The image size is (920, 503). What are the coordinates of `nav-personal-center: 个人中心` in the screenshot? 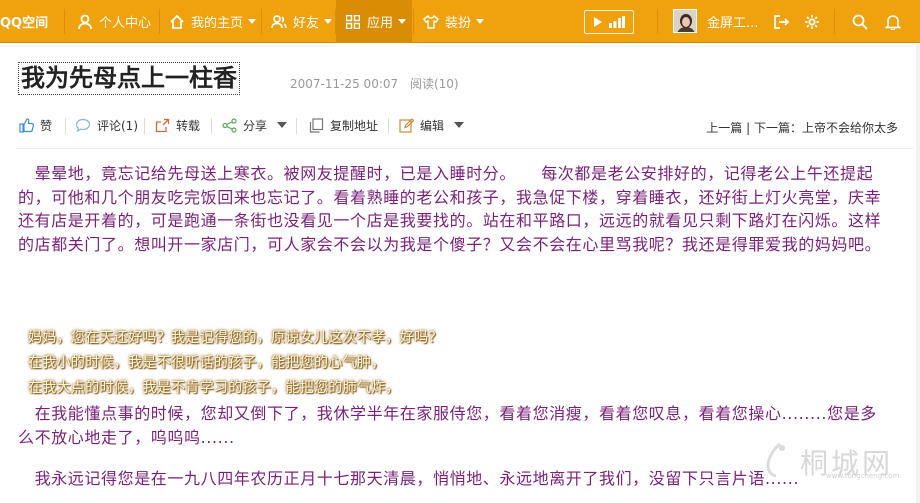 It's located at (113, 21).